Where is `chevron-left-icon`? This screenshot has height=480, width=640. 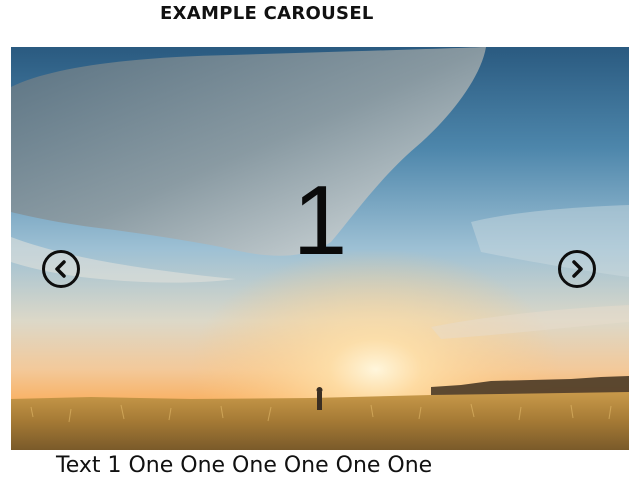
chevron-left-icon is located at coordinates (60, 269).